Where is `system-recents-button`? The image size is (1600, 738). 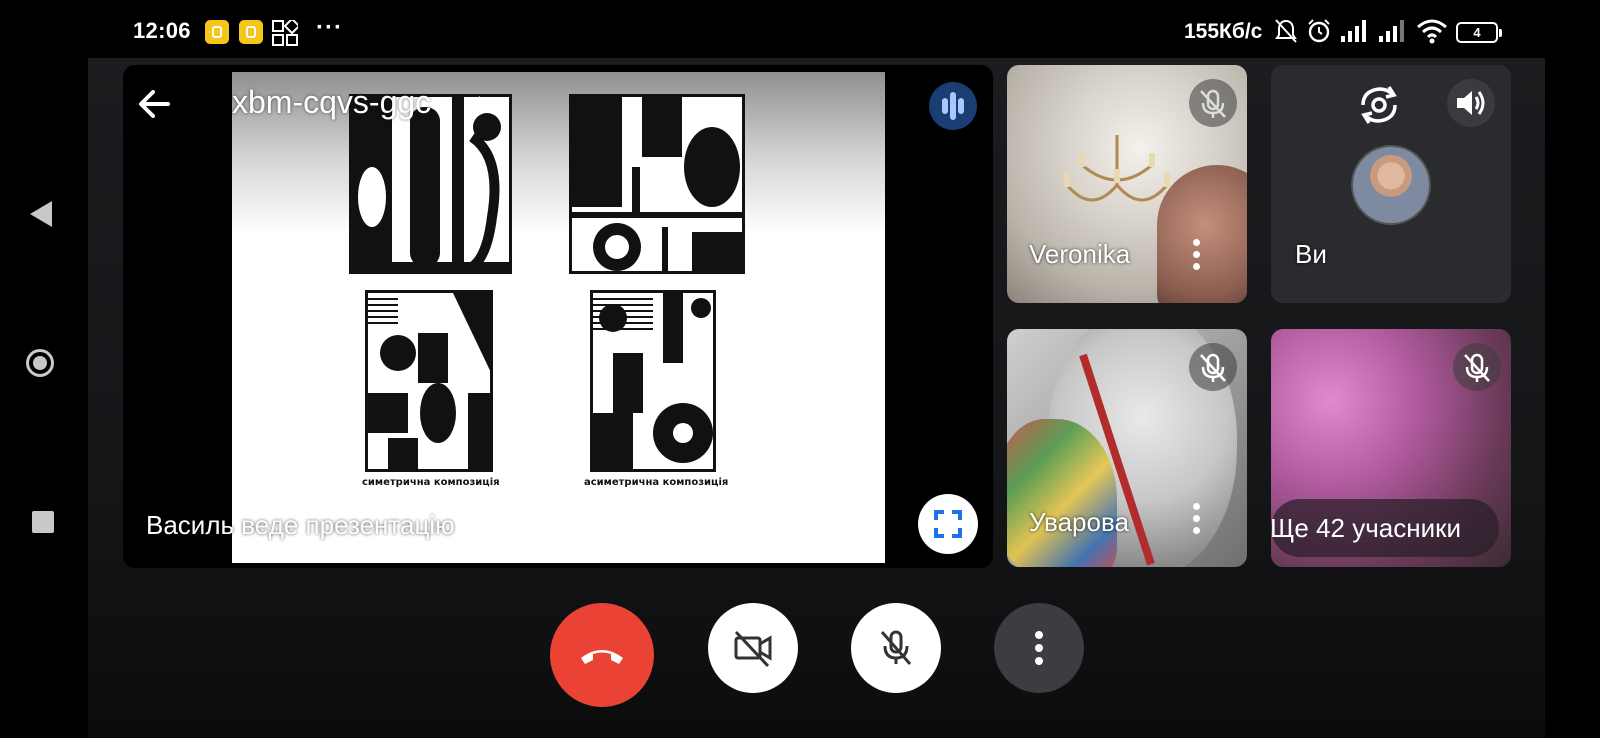 system-recents-button is located at coordinates (43, 522).